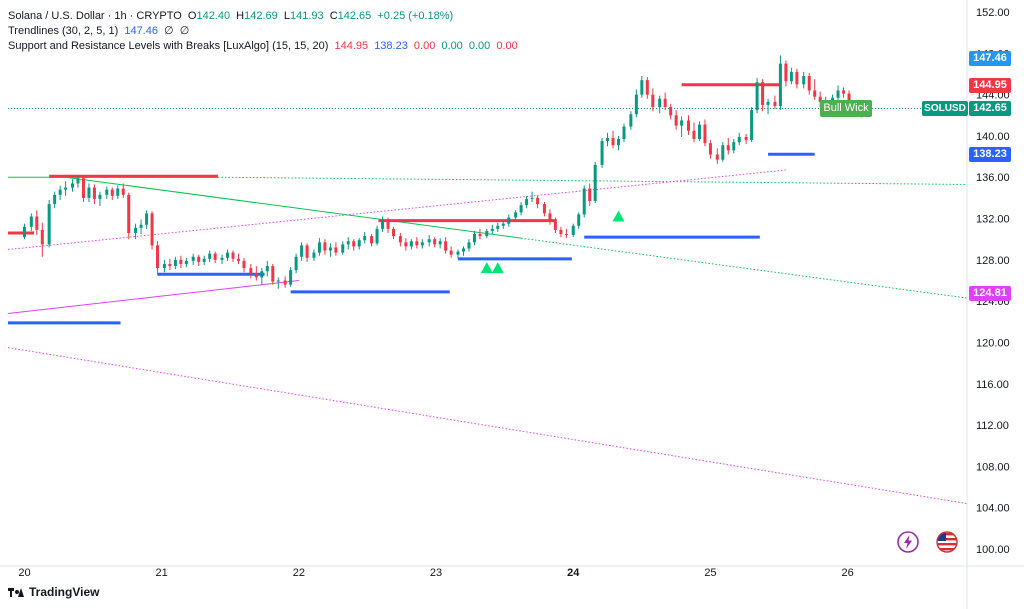 Image resolution: width=1024 pixels, height=609 pixels. Describe the element at coordinates (992, 426) in the screenshot. I see `price-tick-label: 112.00` at that location.